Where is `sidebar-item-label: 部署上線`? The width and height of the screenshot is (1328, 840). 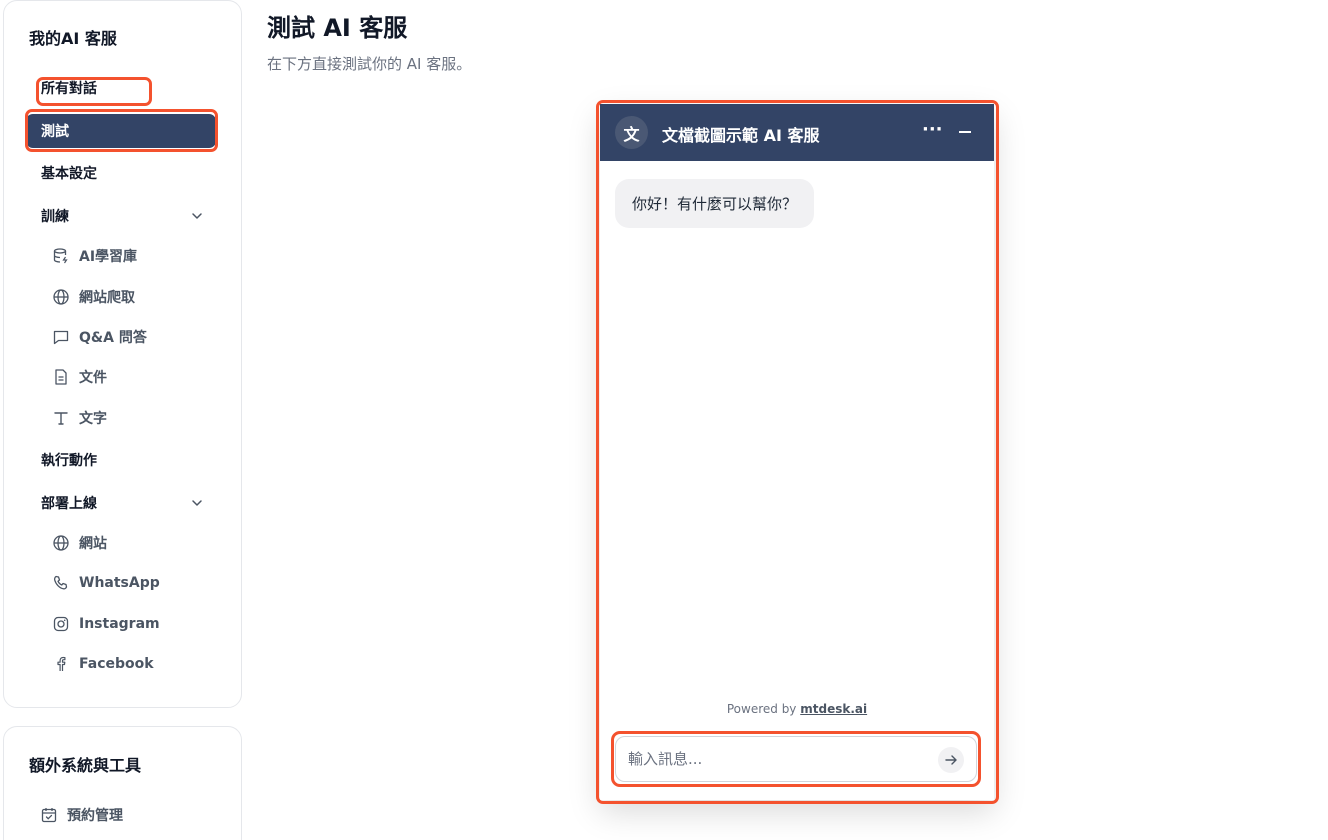 sidebar-item-label: 部署上線 is located at coordinates (69, 504).